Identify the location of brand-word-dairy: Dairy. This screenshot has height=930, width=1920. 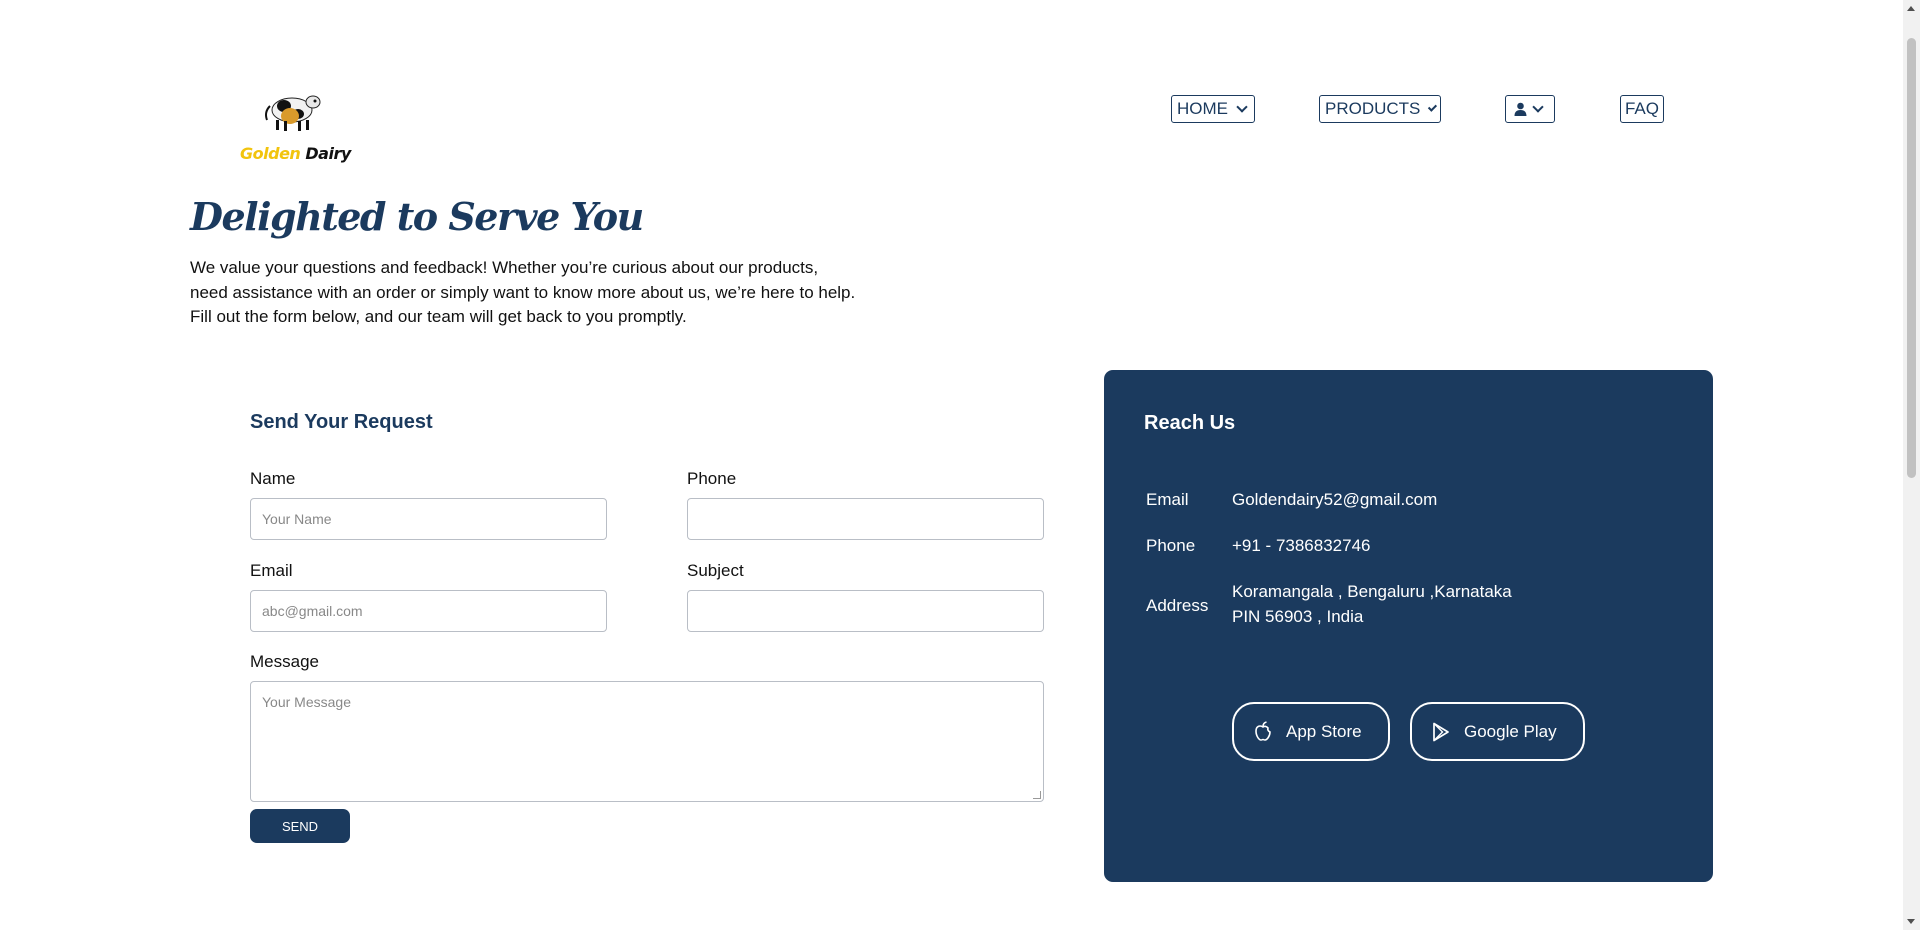
(328, 153).